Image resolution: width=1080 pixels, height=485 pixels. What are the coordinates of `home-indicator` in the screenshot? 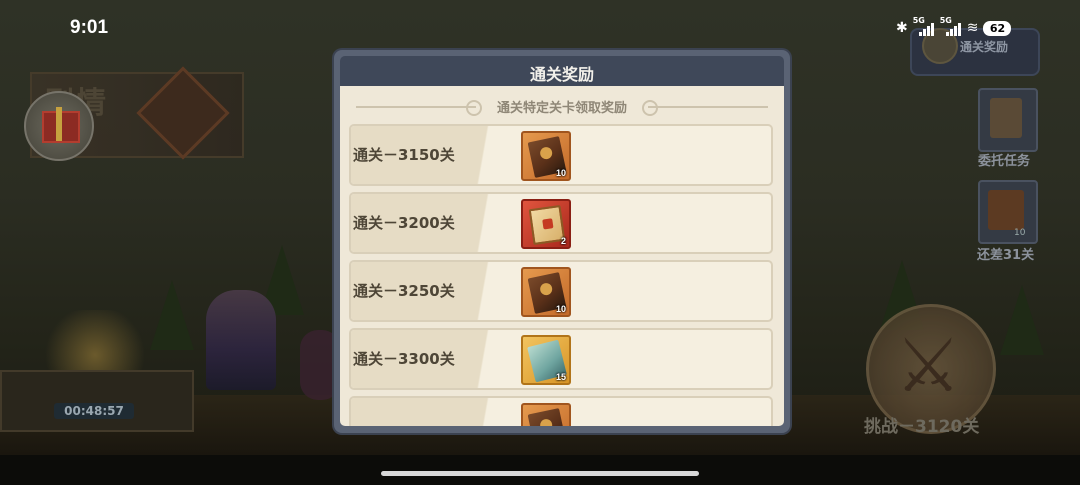 It's located at (540, 473).